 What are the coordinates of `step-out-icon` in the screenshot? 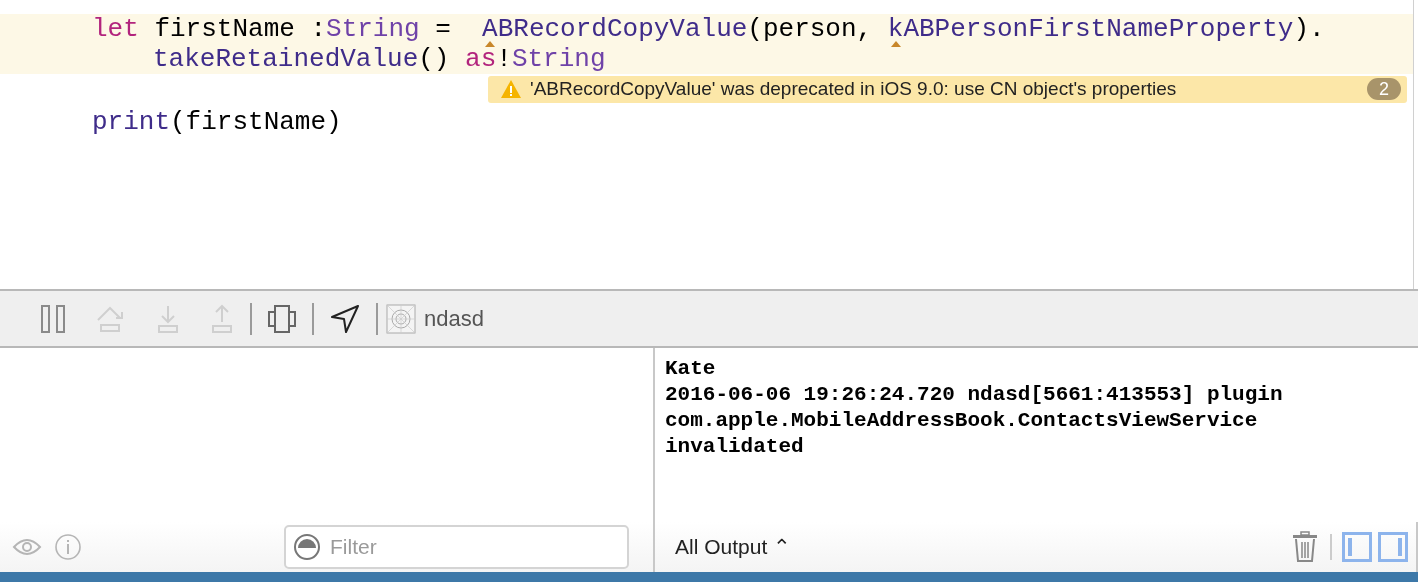 It's located at (222, 318).